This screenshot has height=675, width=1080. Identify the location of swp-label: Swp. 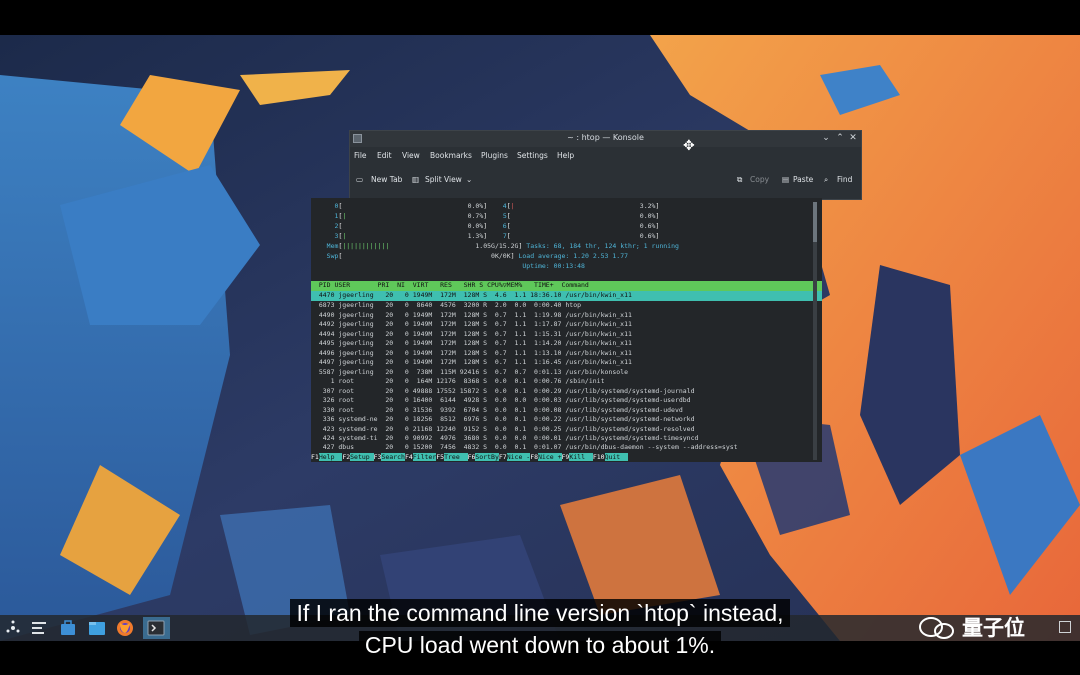
(332, 256).